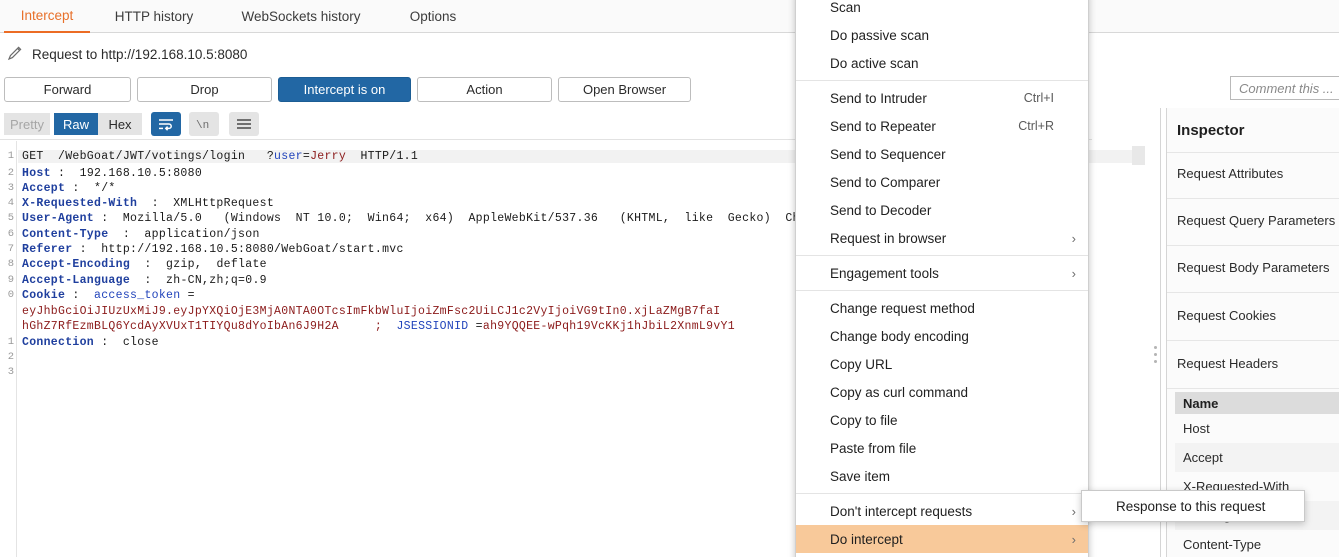 The height and width of the screenshot is (557, 1339). What do you see at coordinates (1190, 506) in the screenshot?
I see `submenu-item-response-to-this-request: Response to this request` at bounding box center [1190, 506].